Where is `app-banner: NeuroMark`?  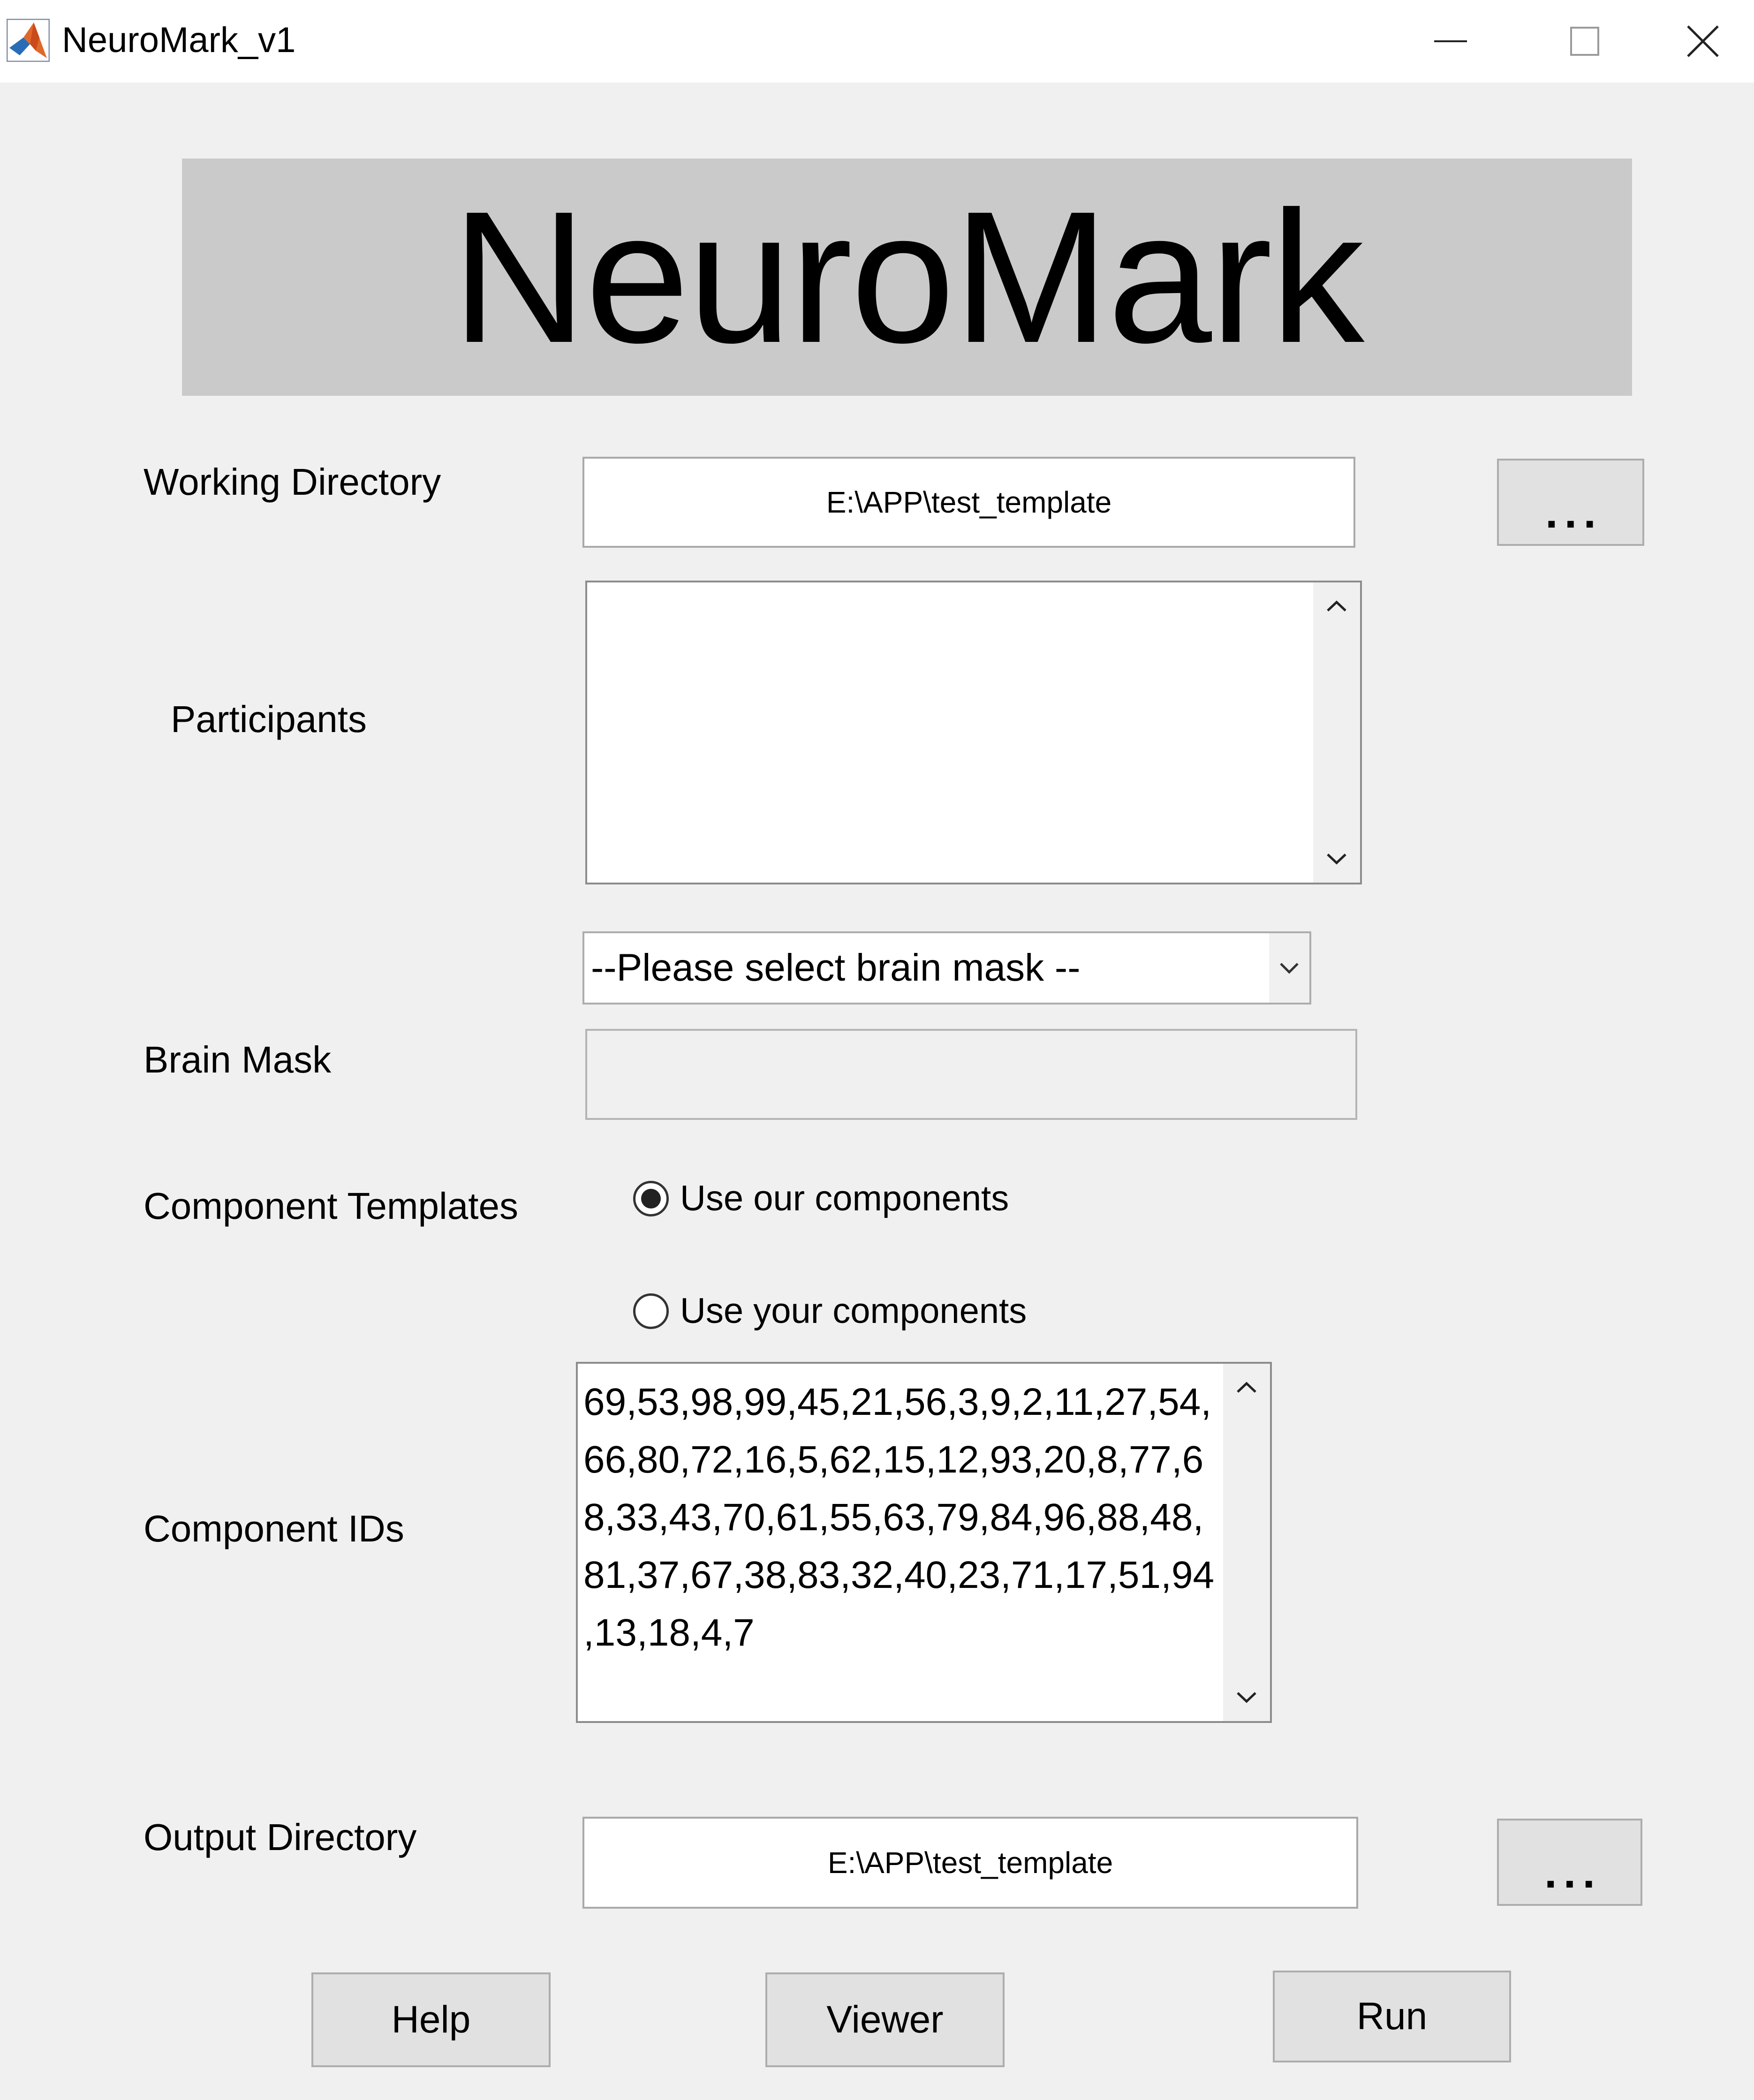
app-banner: NeuroMark is located at coordinates (907, 277).